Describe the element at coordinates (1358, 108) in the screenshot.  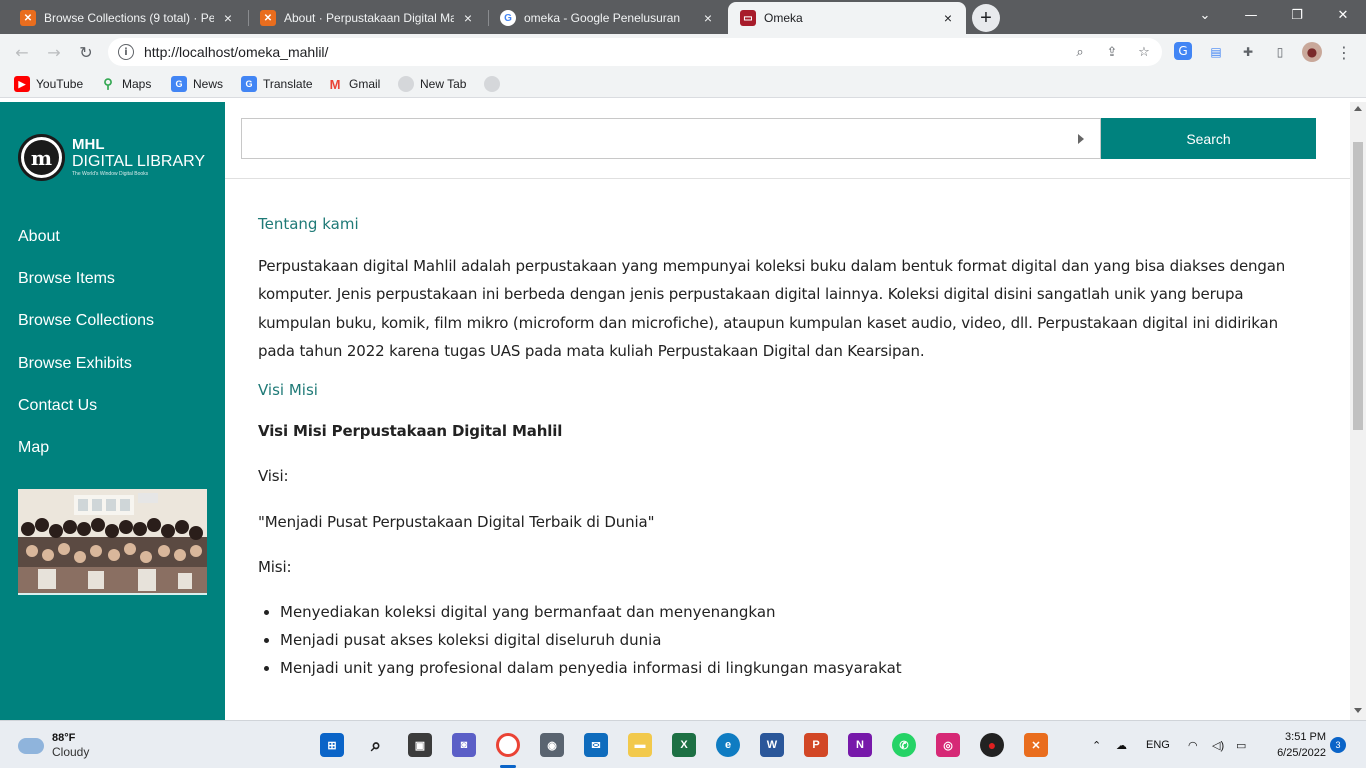
I see `scroll-up-icon` at that location.